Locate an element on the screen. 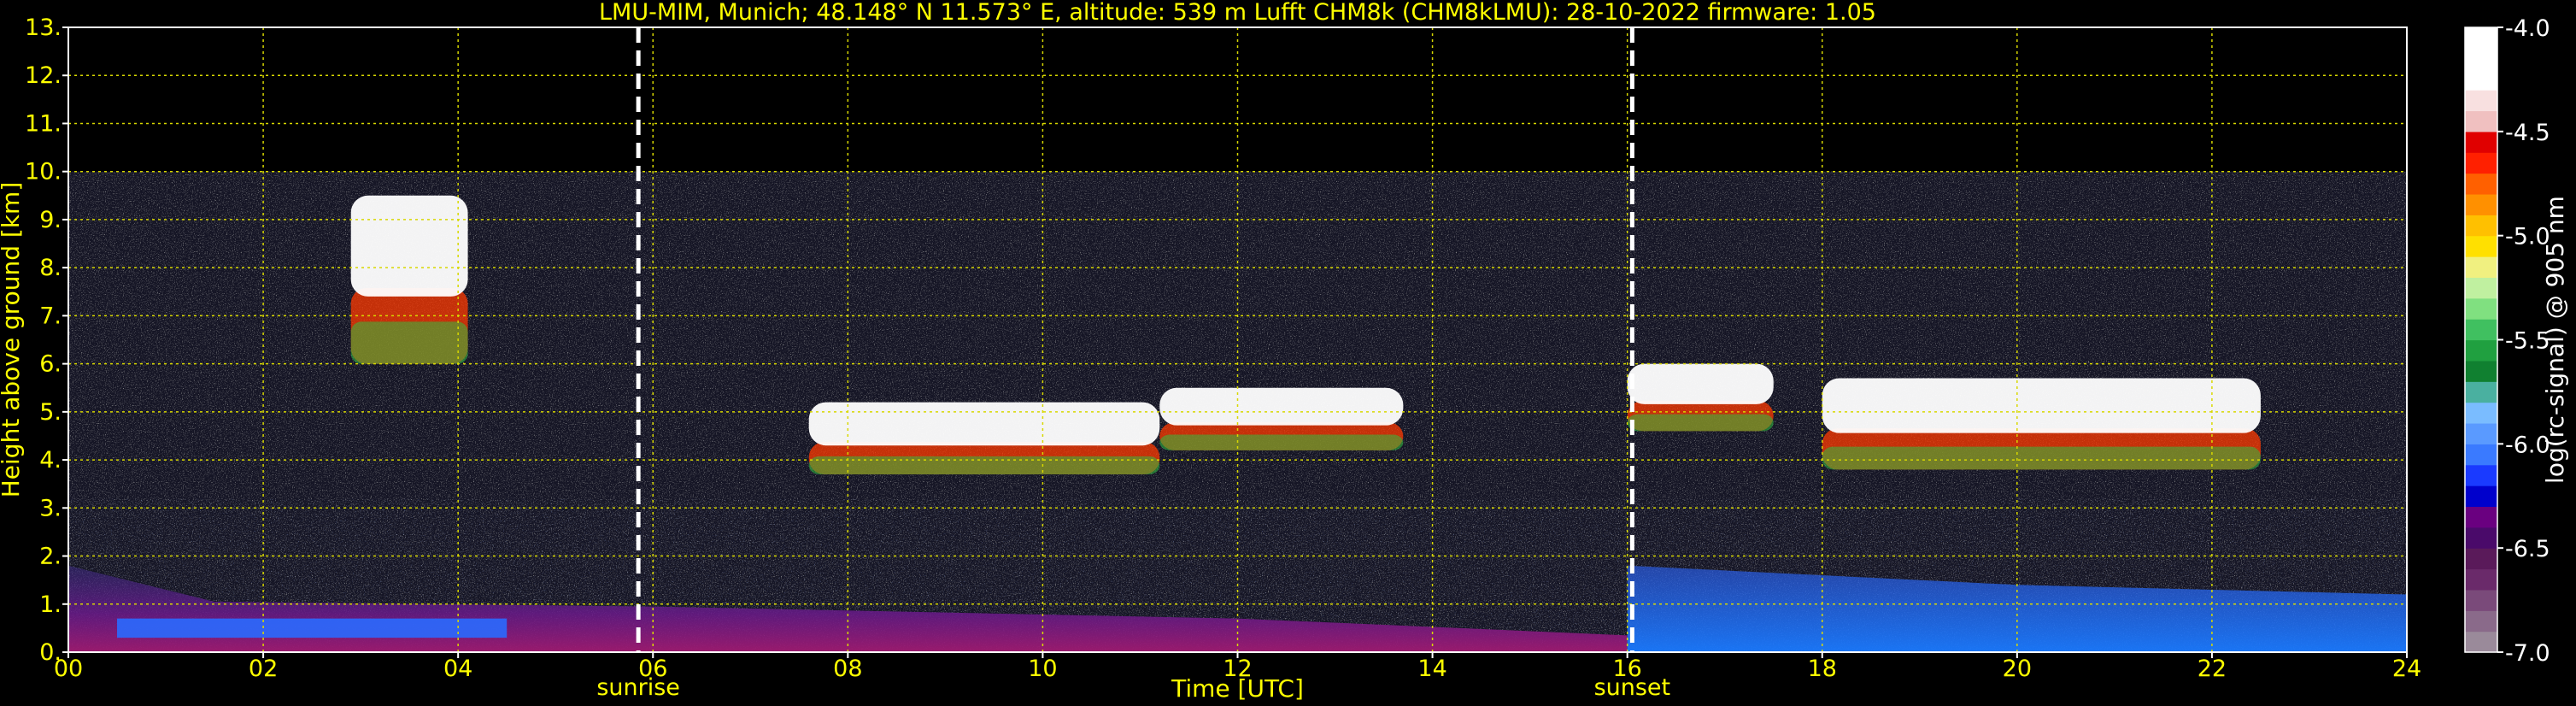  x-tick-label-24: 24 is located at coordinates (2406, 669).